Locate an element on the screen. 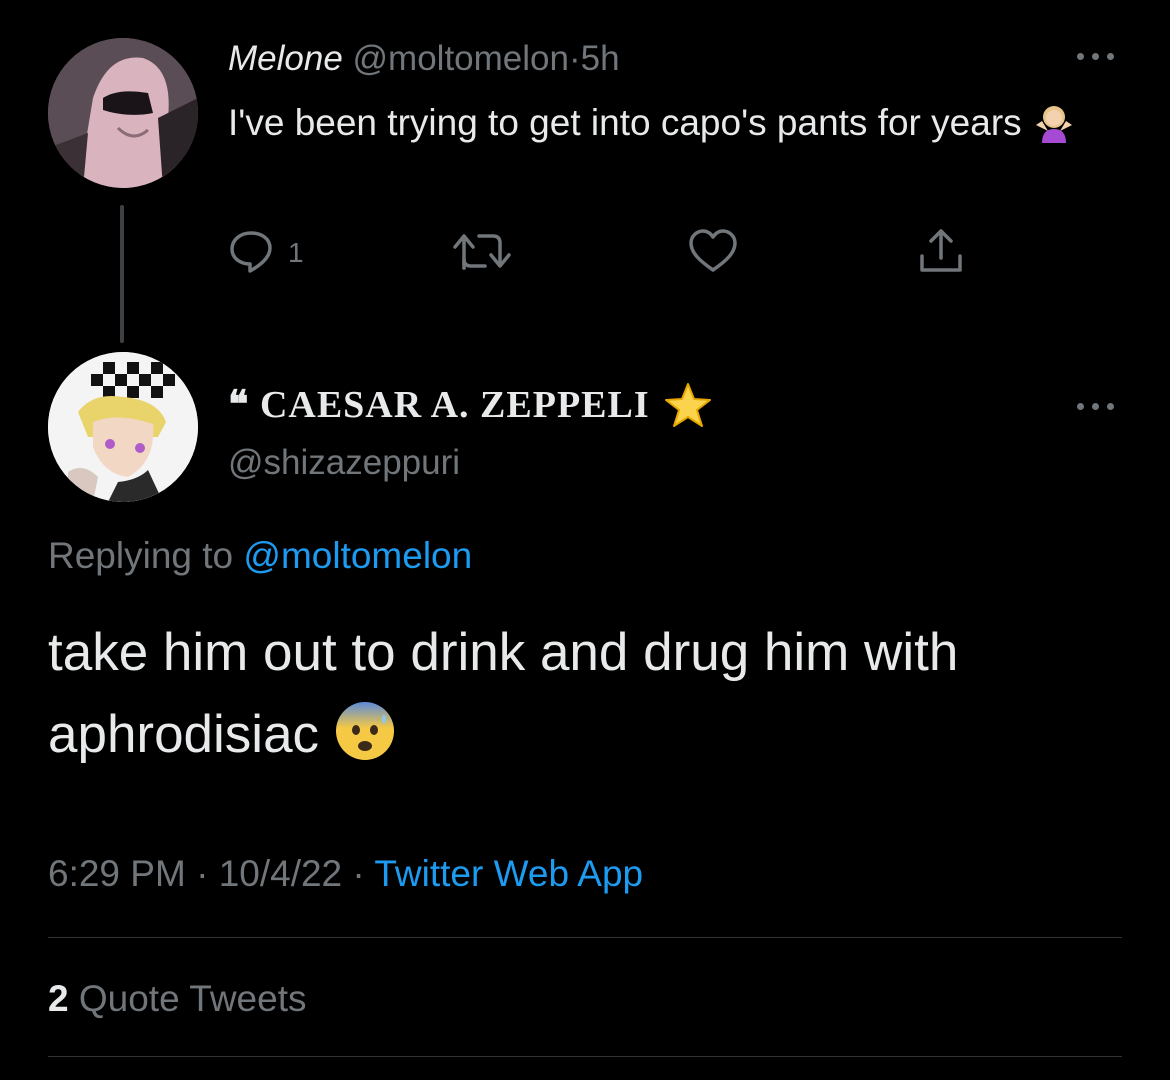  main-more-options-icon is located at coordinates (1097, 406).